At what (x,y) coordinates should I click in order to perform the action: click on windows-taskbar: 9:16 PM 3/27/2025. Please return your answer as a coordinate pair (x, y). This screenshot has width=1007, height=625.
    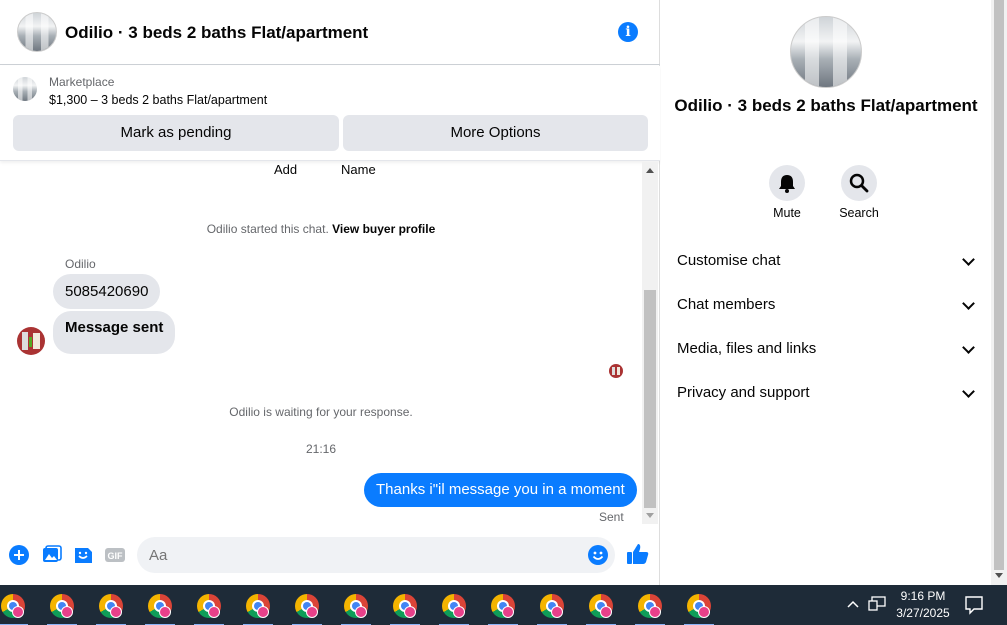
    Looking at the image, I should click on (503, 605).